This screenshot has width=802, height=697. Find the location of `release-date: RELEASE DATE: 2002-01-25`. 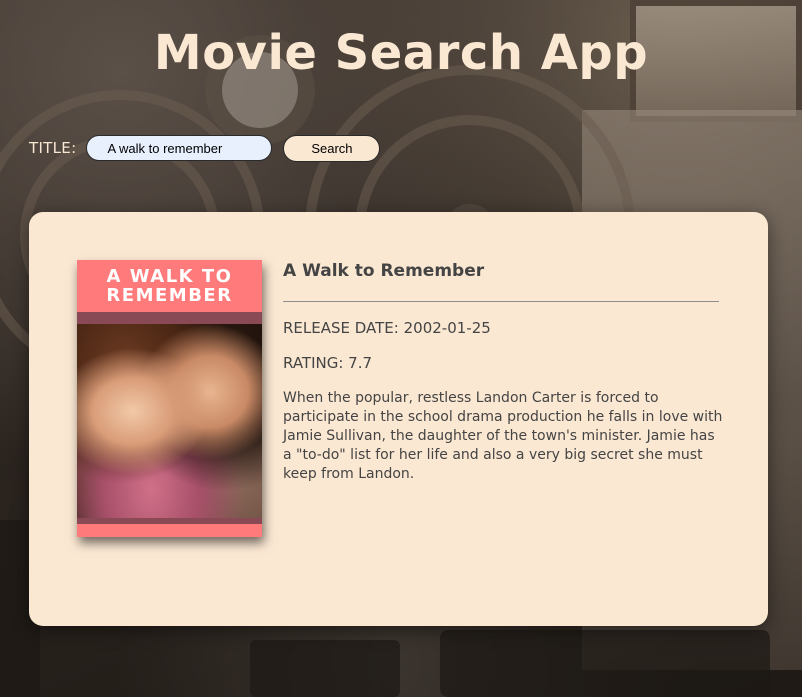

release-date: RELEASE DATE: 2002-01-25 is located at coordinates (387, 328).